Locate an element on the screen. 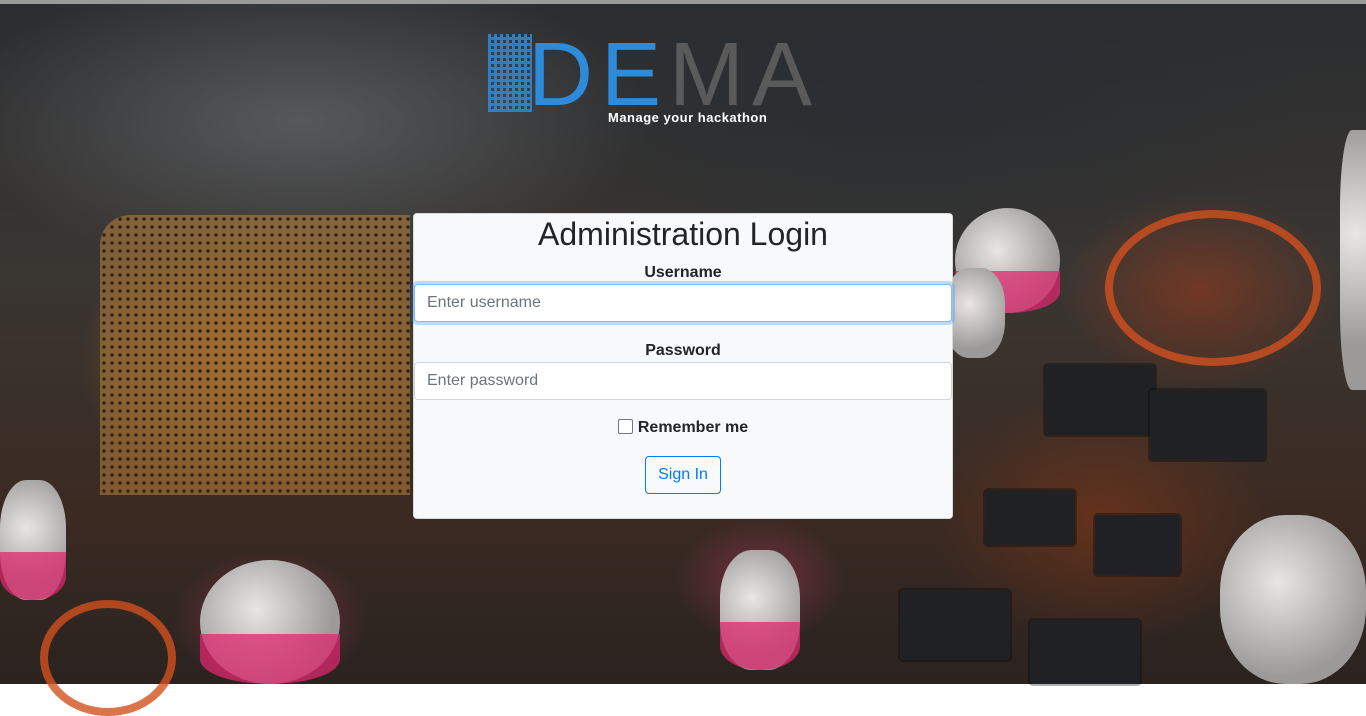  remember-me-row: Remember me is located at coordinates (683, 428).